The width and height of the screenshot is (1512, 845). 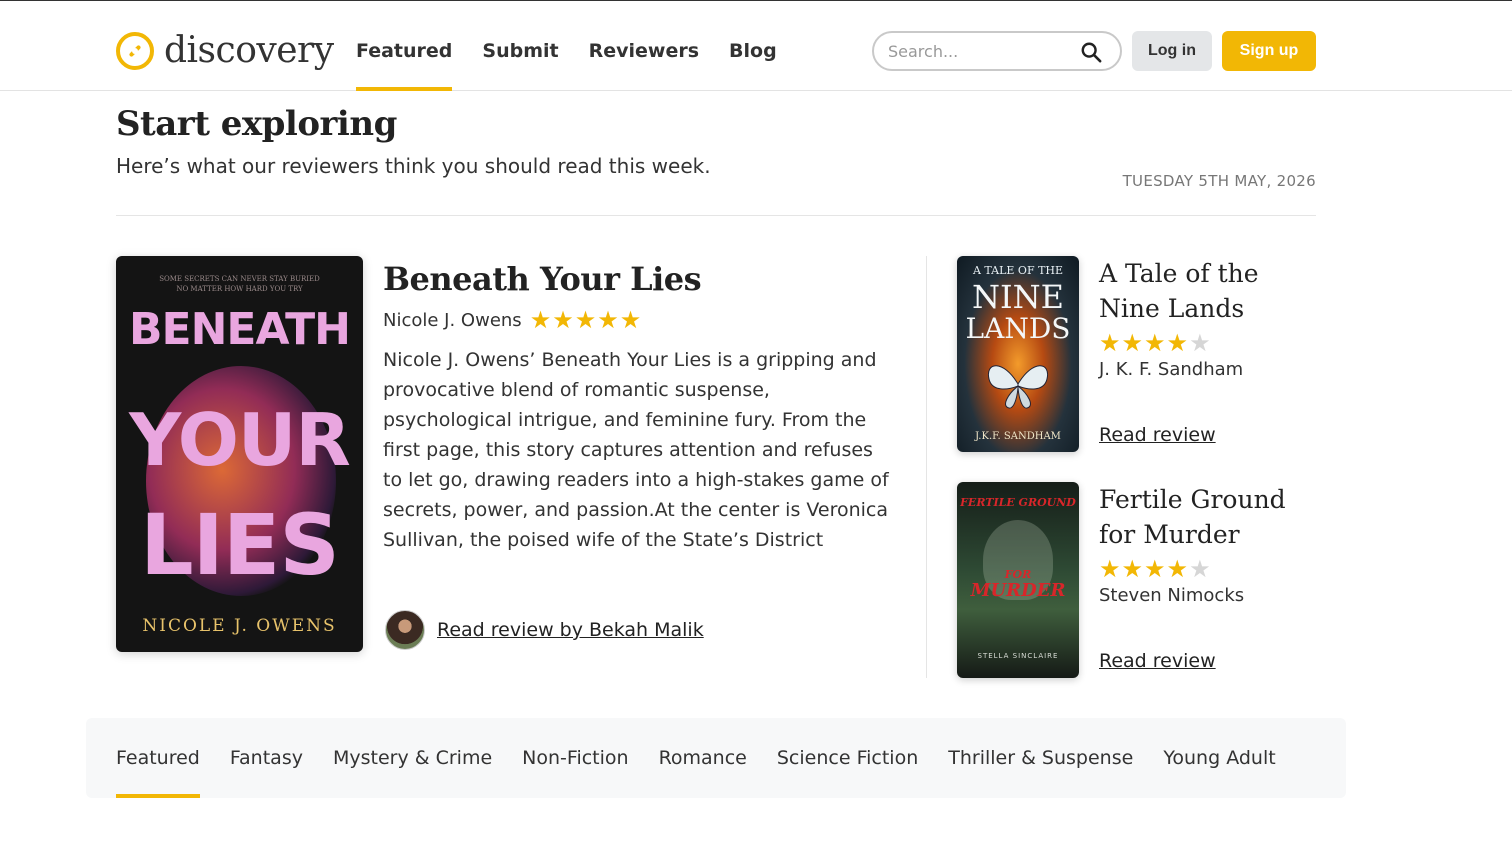 I want to click on search-box, so click(x=997, y=51).